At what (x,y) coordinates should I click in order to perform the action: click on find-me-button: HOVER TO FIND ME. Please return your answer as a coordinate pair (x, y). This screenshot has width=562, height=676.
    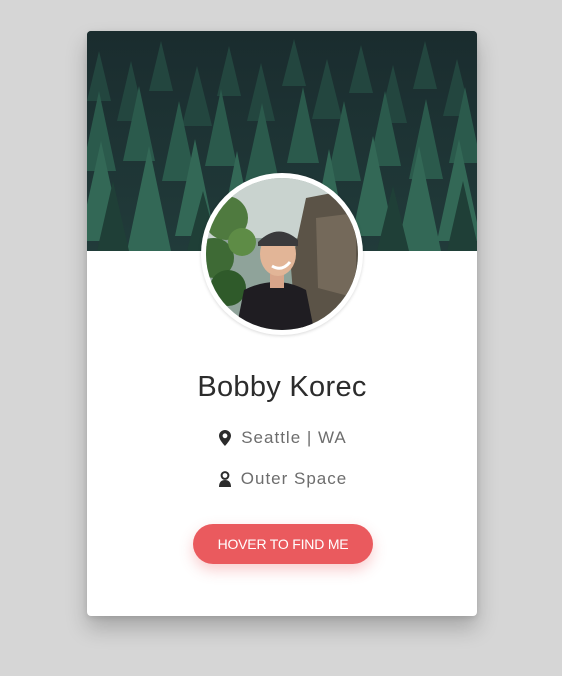
    Looking at the image, I should click on (283, 544).